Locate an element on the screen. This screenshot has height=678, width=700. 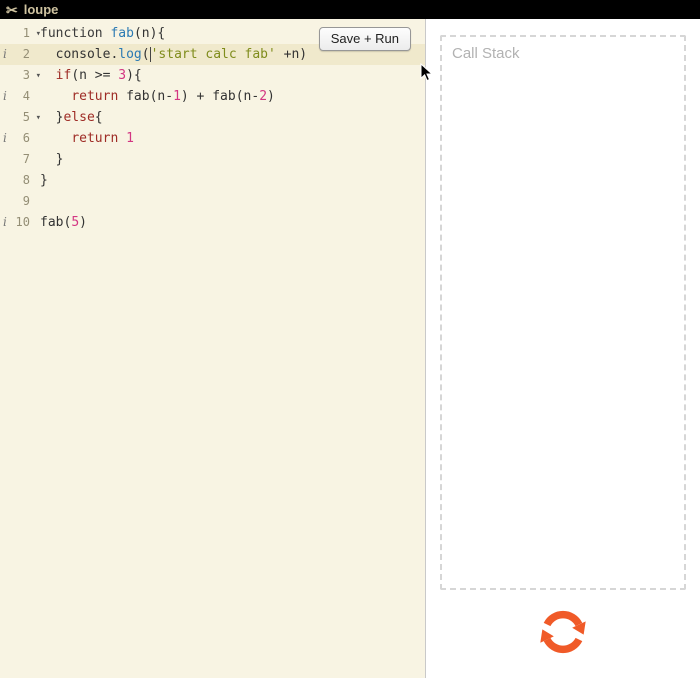
gutter-cell: 9 is located at coordinates (20, 201).